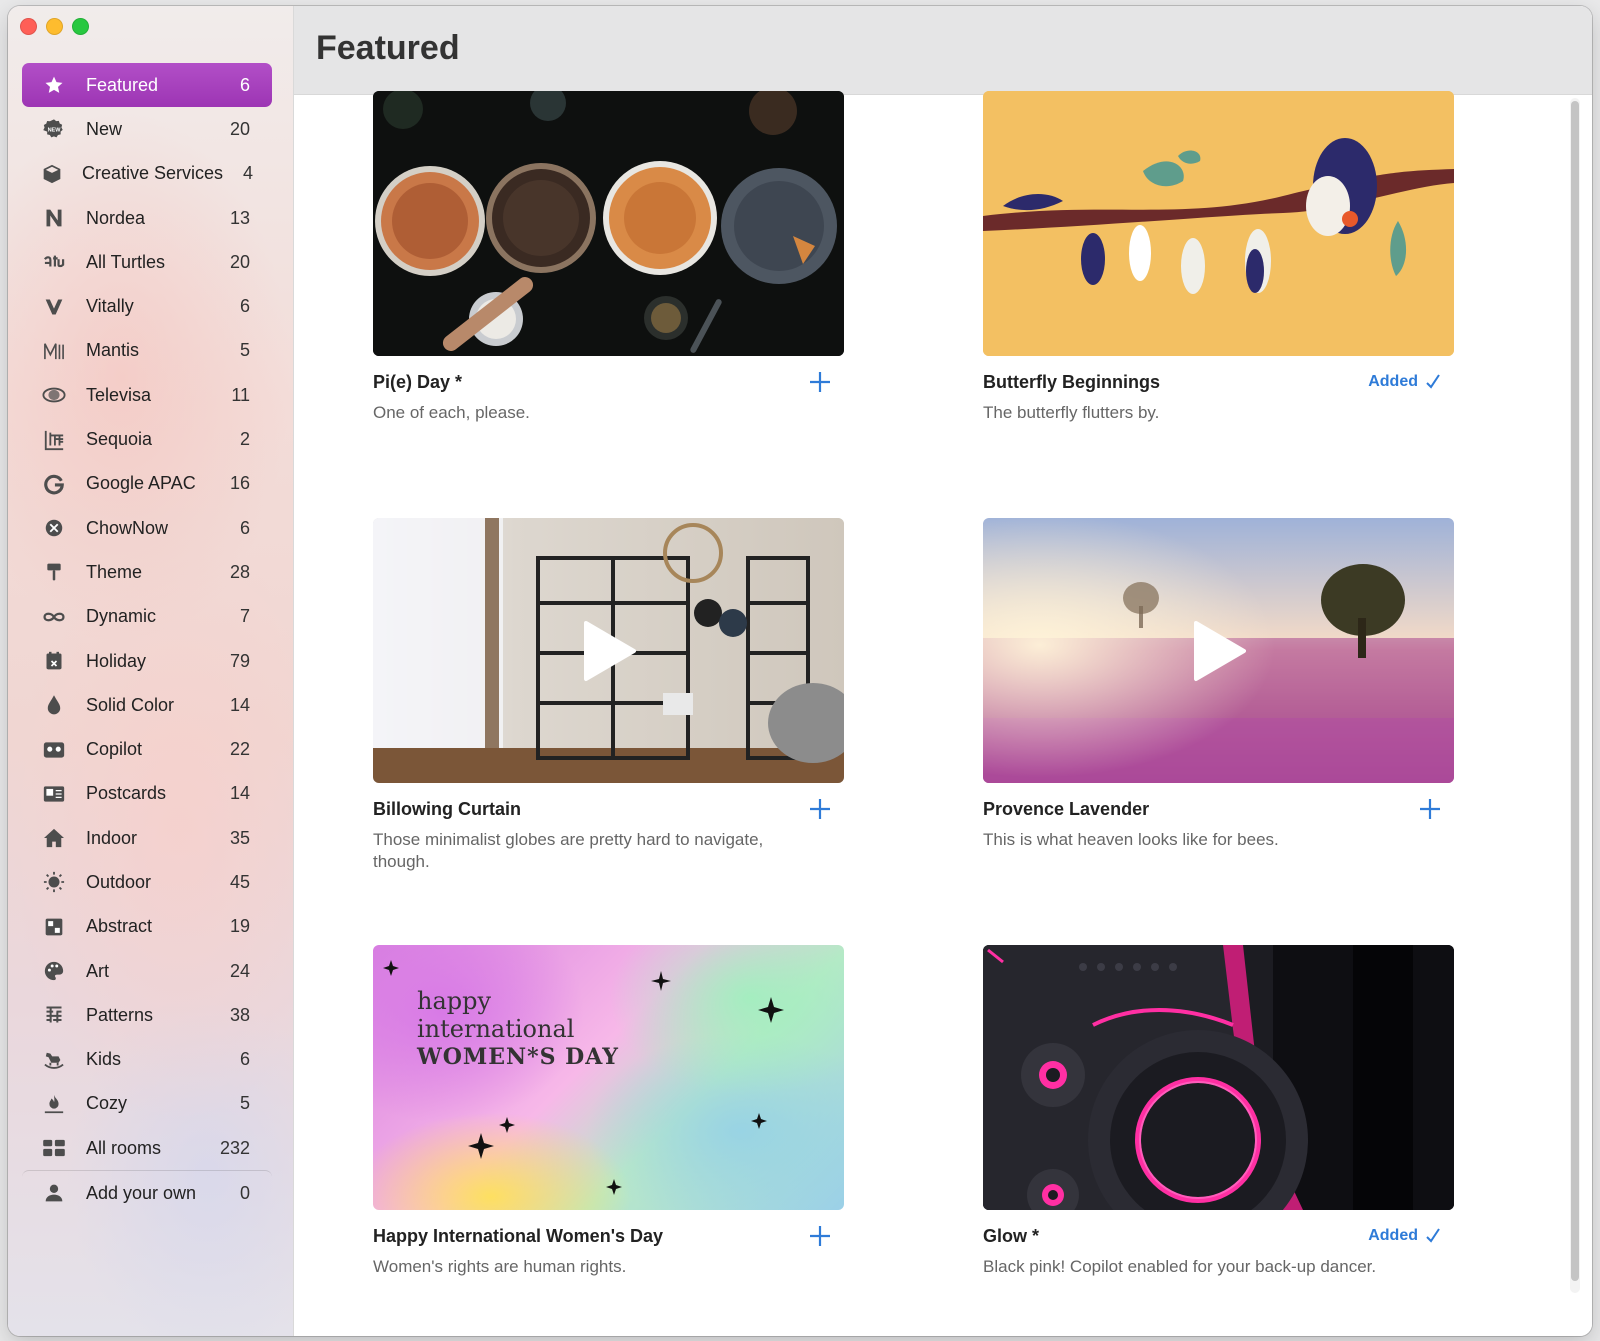 The image size is (1600, 1341). I want to click on sidebar-item-all-rooms: All rooms 232, so click(147, 1148).